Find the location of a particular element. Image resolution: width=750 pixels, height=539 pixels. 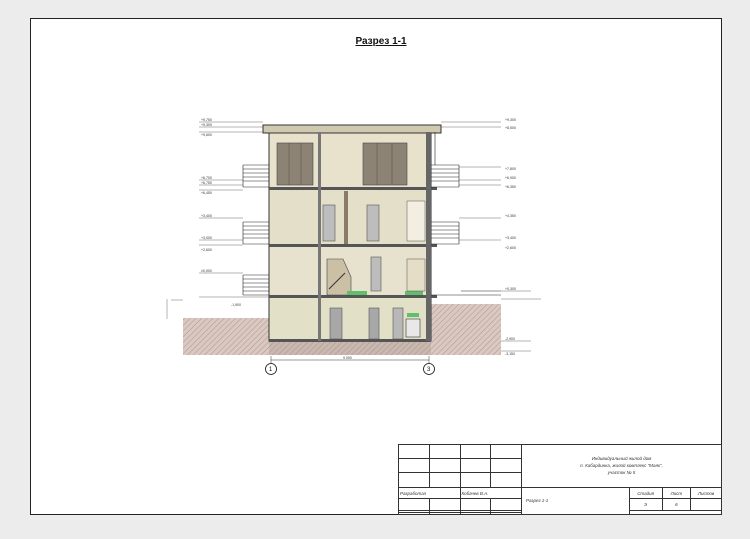

project-line-1: Индивидуальный жилой дом is located at coordinates (621, 459).